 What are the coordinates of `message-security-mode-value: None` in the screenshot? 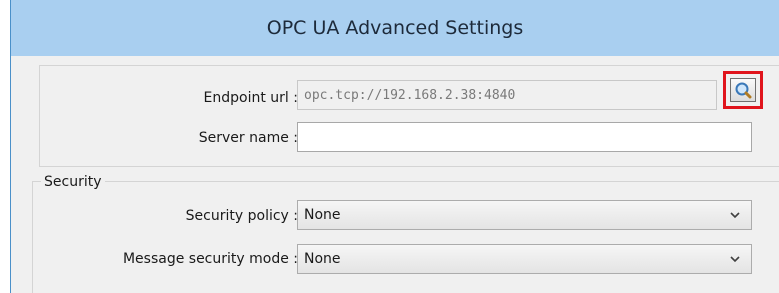 It's located at (322, 259).